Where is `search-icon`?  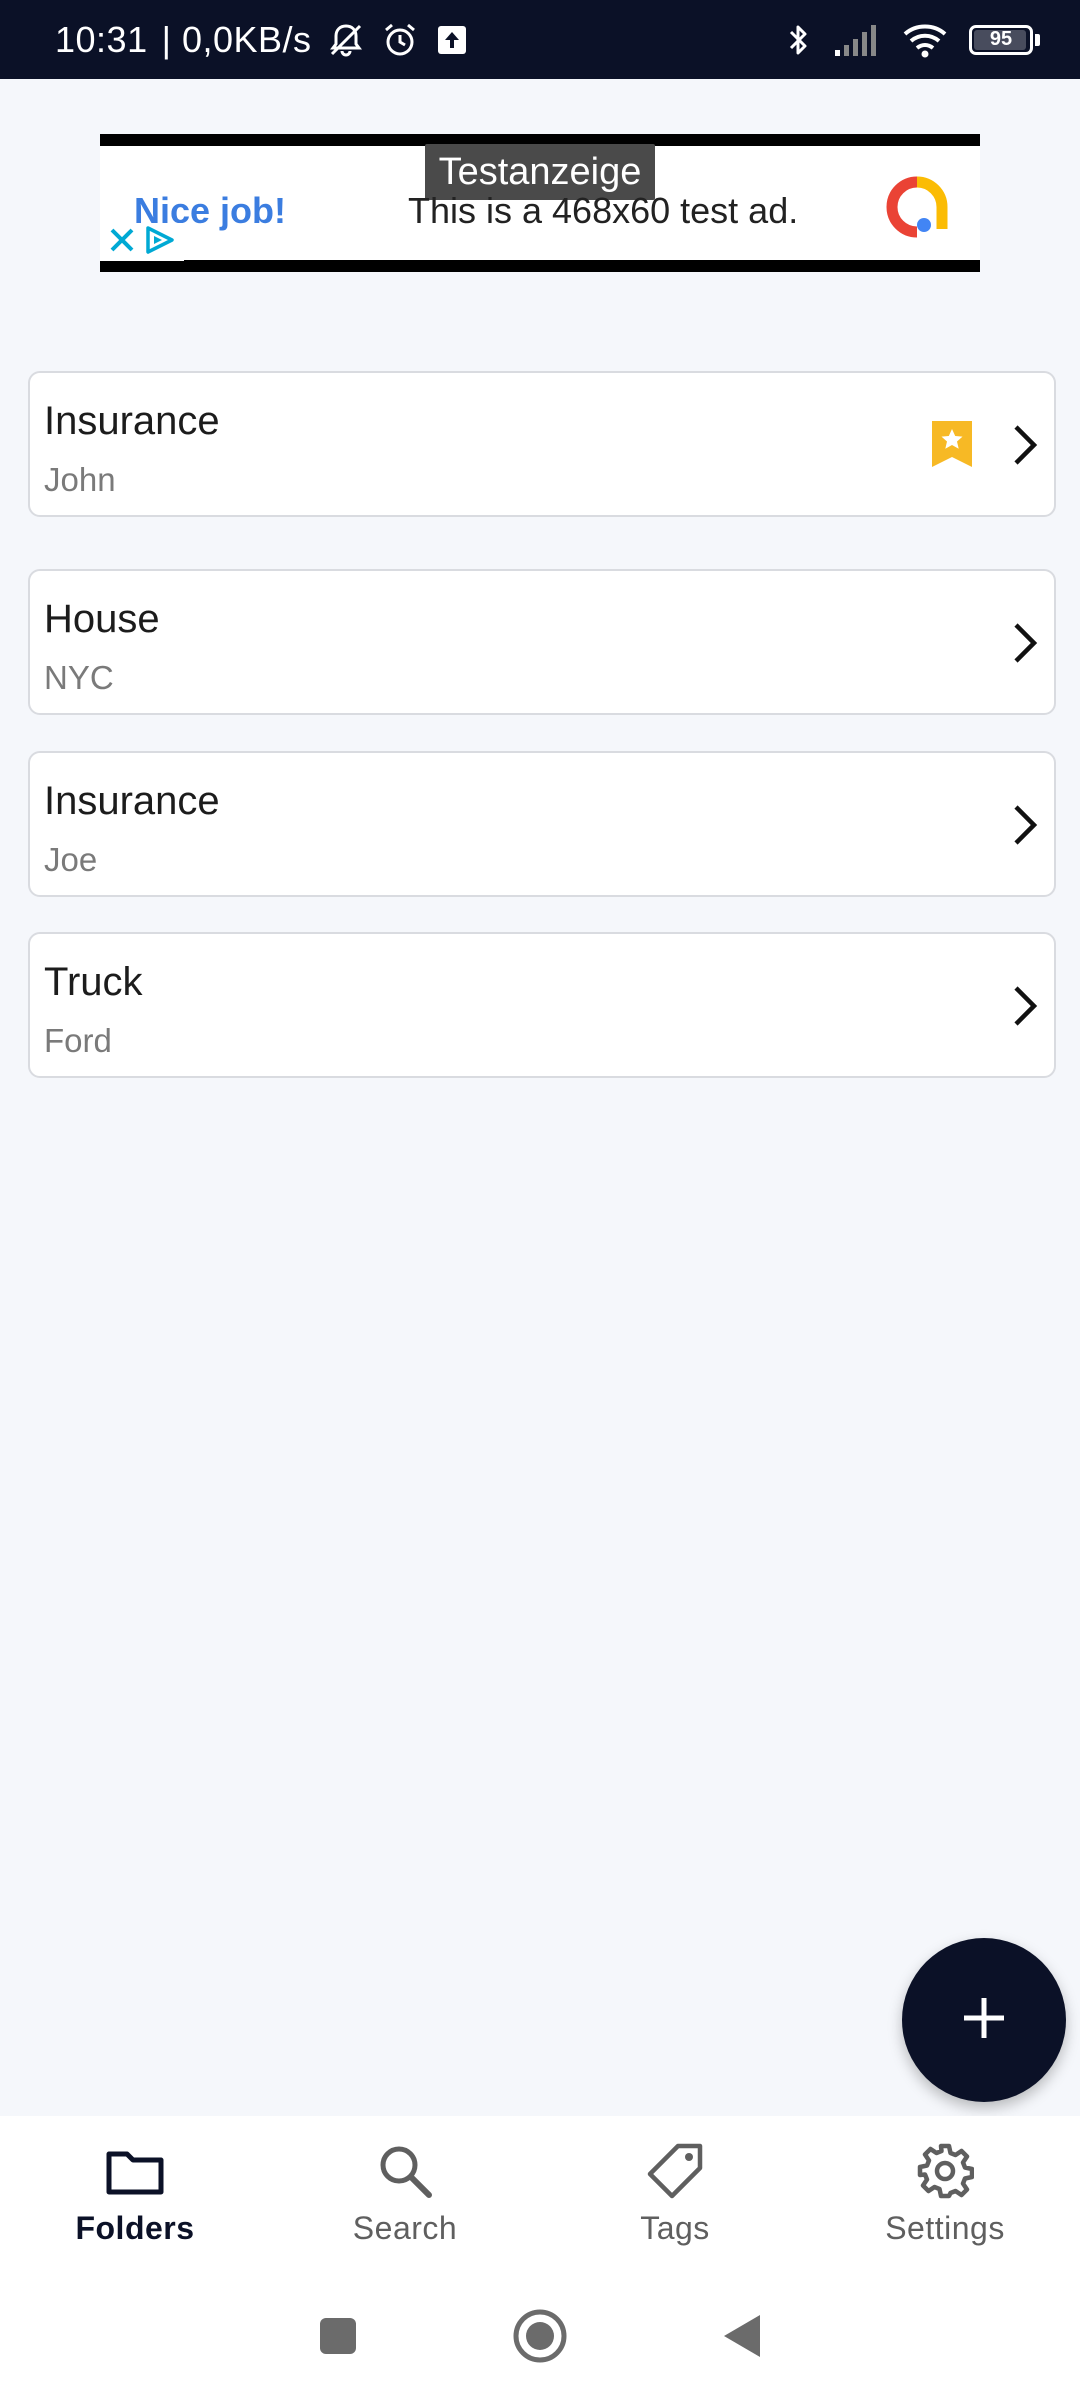
search-icon is located at coordinates (405, 2171).